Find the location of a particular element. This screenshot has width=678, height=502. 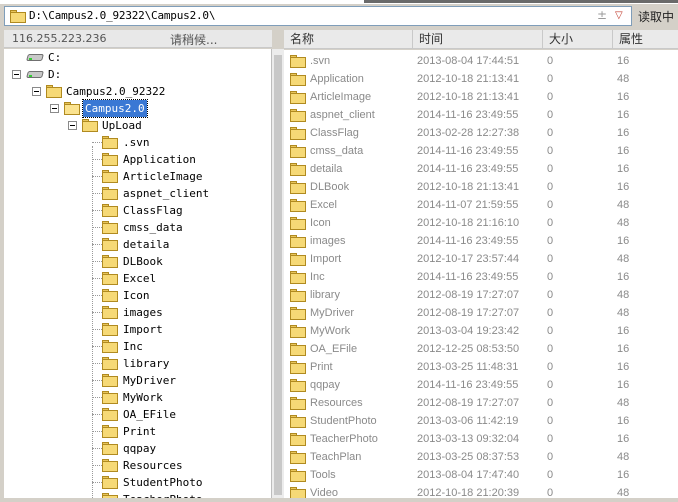

file-list-header: 名称 时间 大小 属性 is located at coordinates (481, 39).